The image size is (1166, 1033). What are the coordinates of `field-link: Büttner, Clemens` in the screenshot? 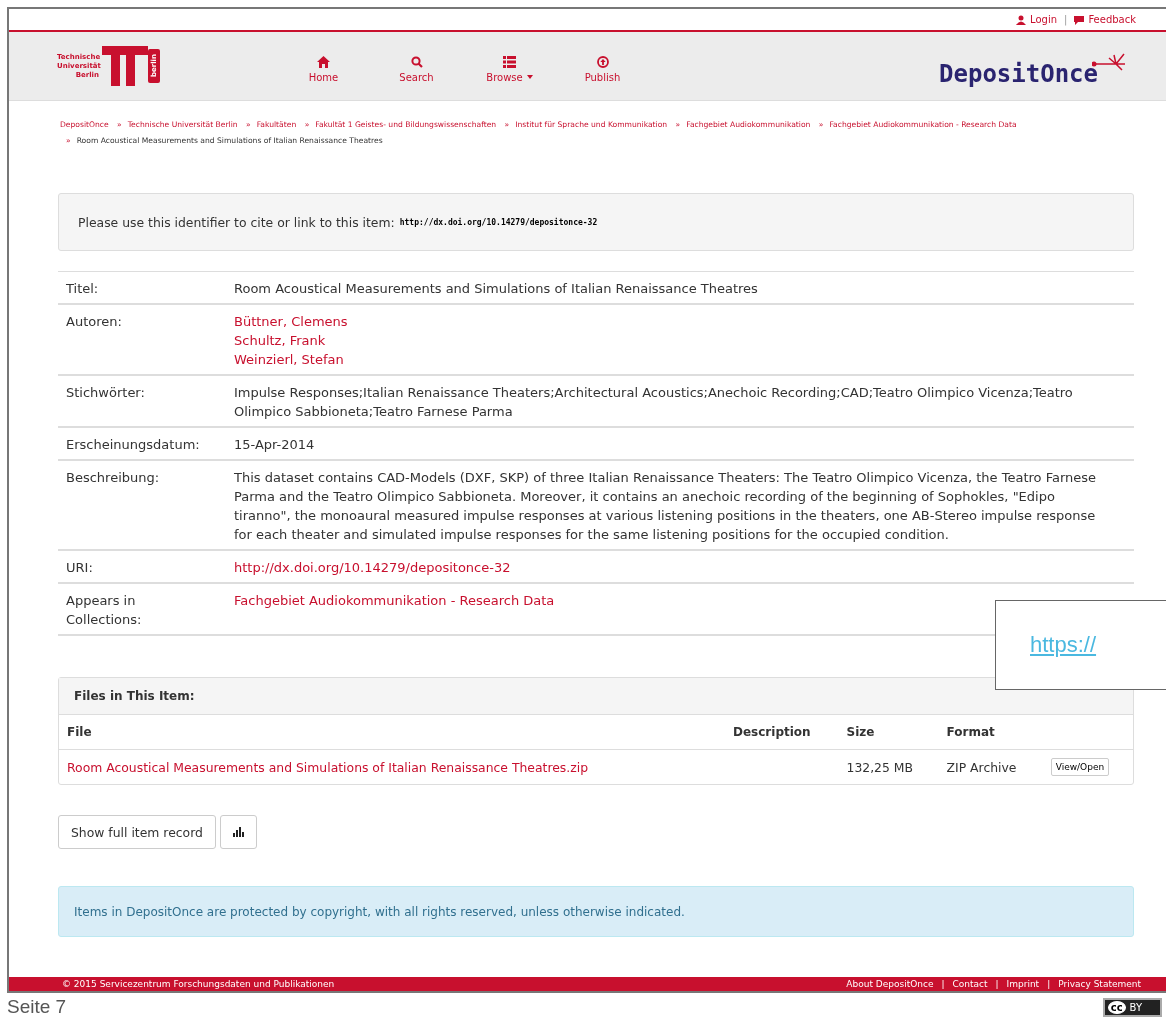 It's located at (291, 321).